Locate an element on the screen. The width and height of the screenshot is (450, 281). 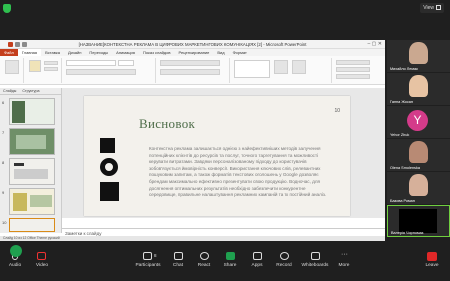
more-button: More is located at coordinates (344, 265).